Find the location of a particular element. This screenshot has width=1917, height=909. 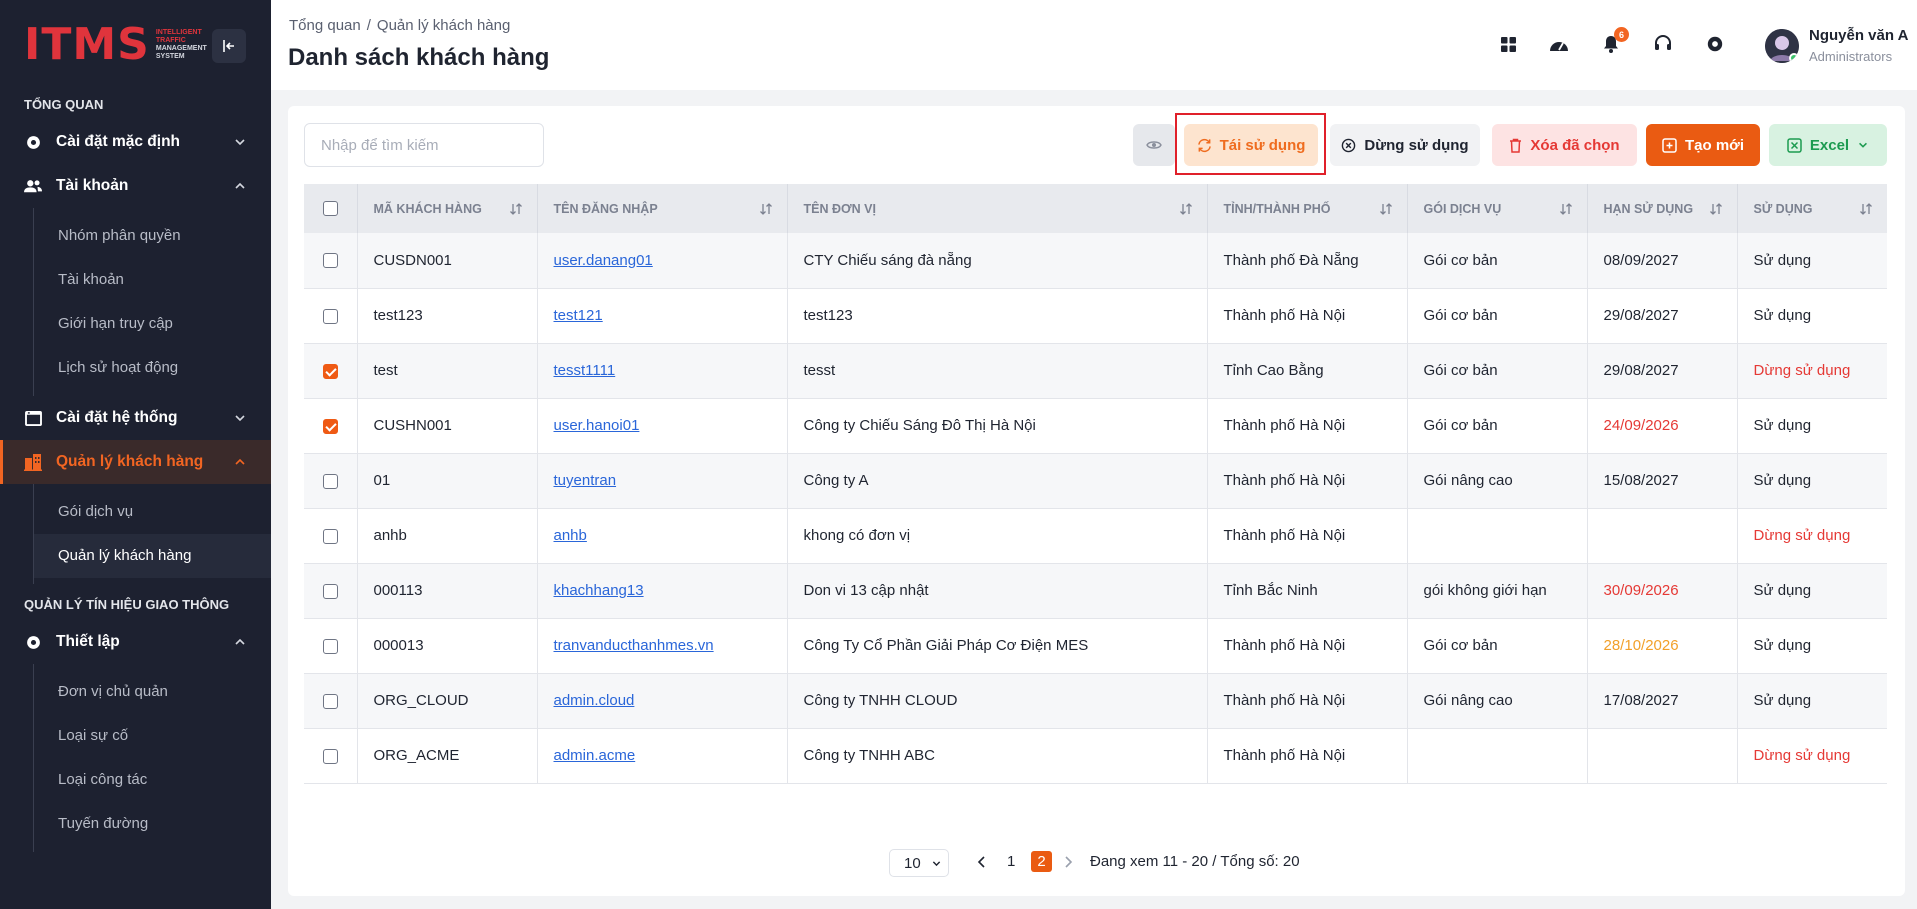

notifications-button: 6 is located at coordinates (1613, 42).